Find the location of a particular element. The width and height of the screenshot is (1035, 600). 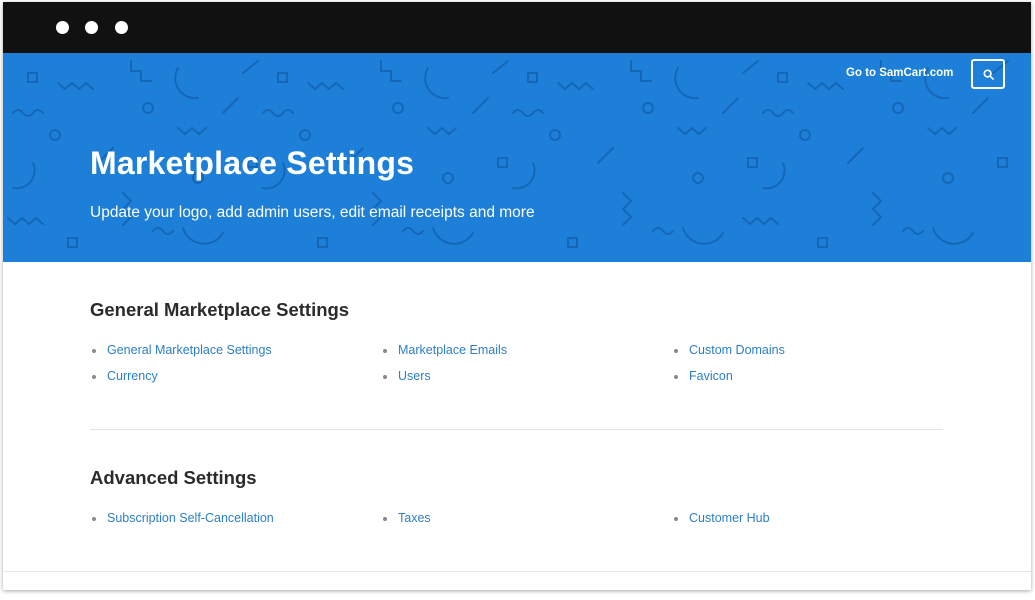

link-label: General Marketplace Settings is located at coordinates (189, 350).